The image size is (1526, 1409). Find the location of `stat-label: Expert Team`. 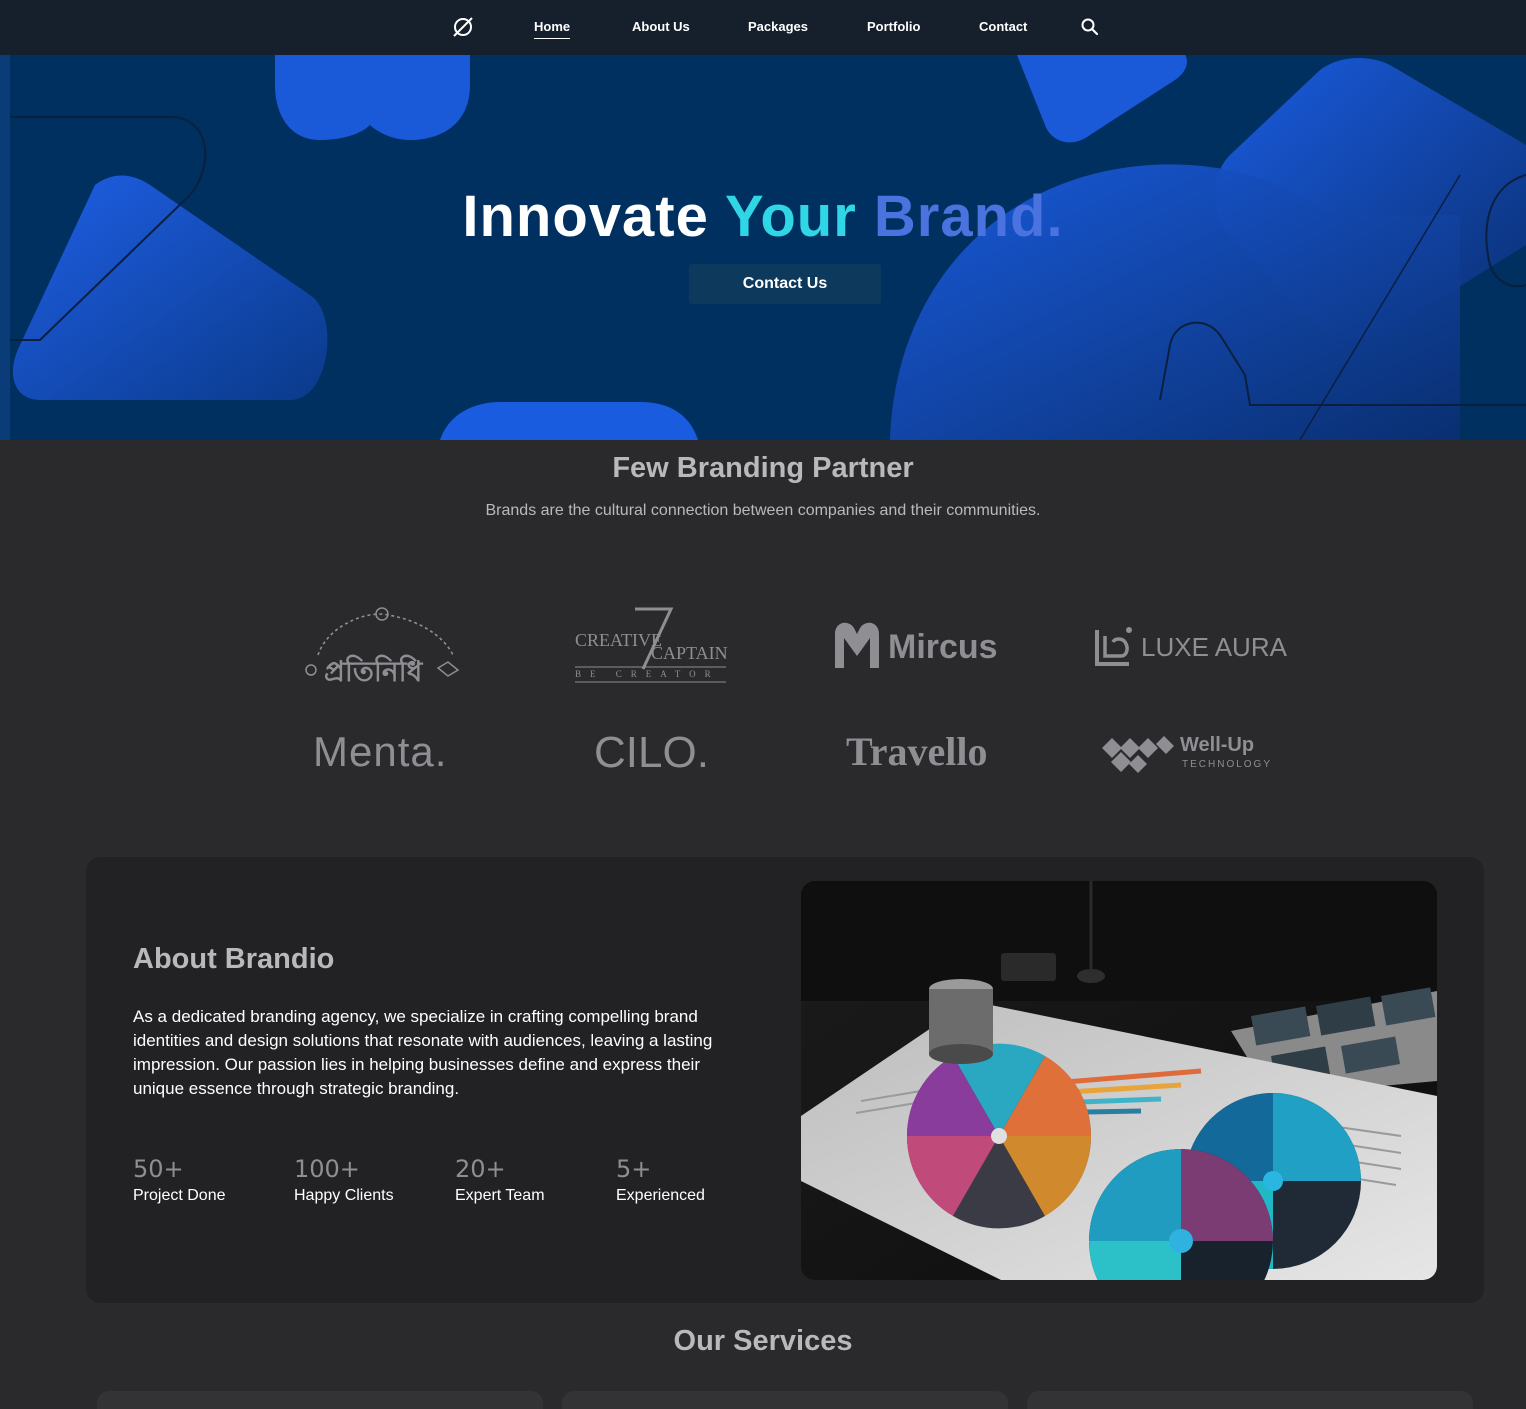

stat-label: Expert Team is located at coordinates (500, 1195).